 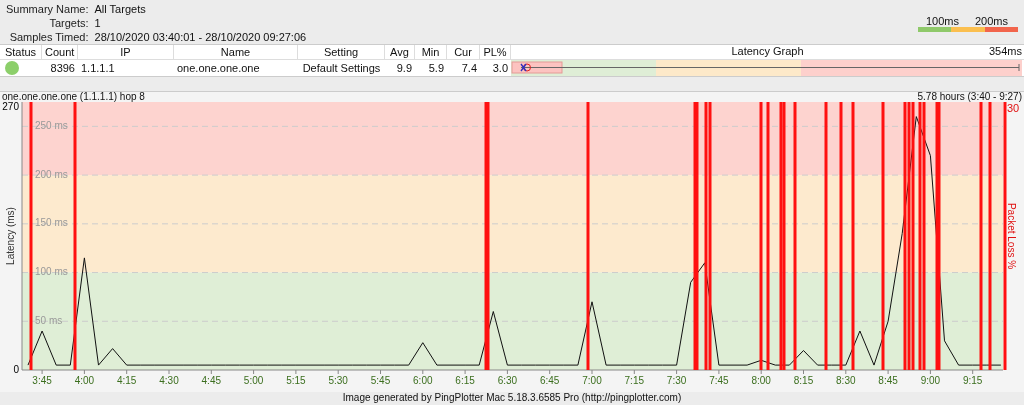 I want to click on table-cell-text: 1.1.1.1, so click(x=98, y=68).